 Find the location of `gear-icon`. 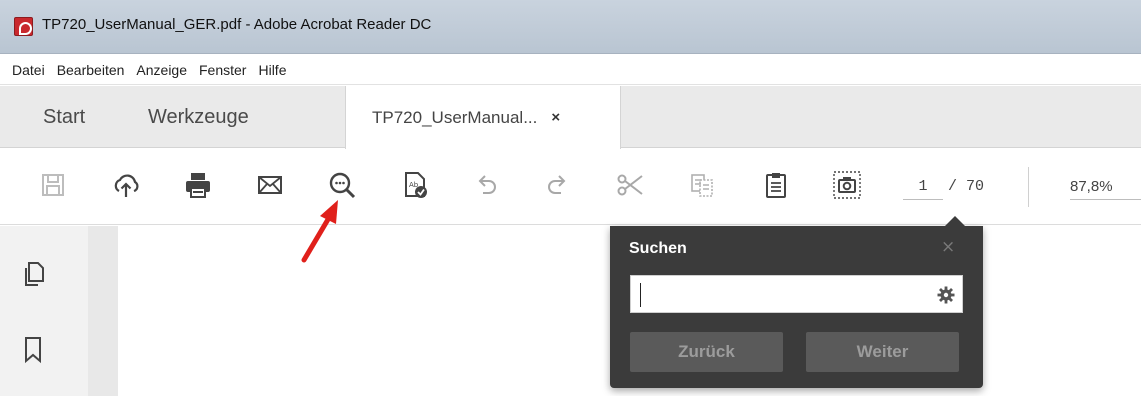

gear-icon is located at coordinates (946, 295).